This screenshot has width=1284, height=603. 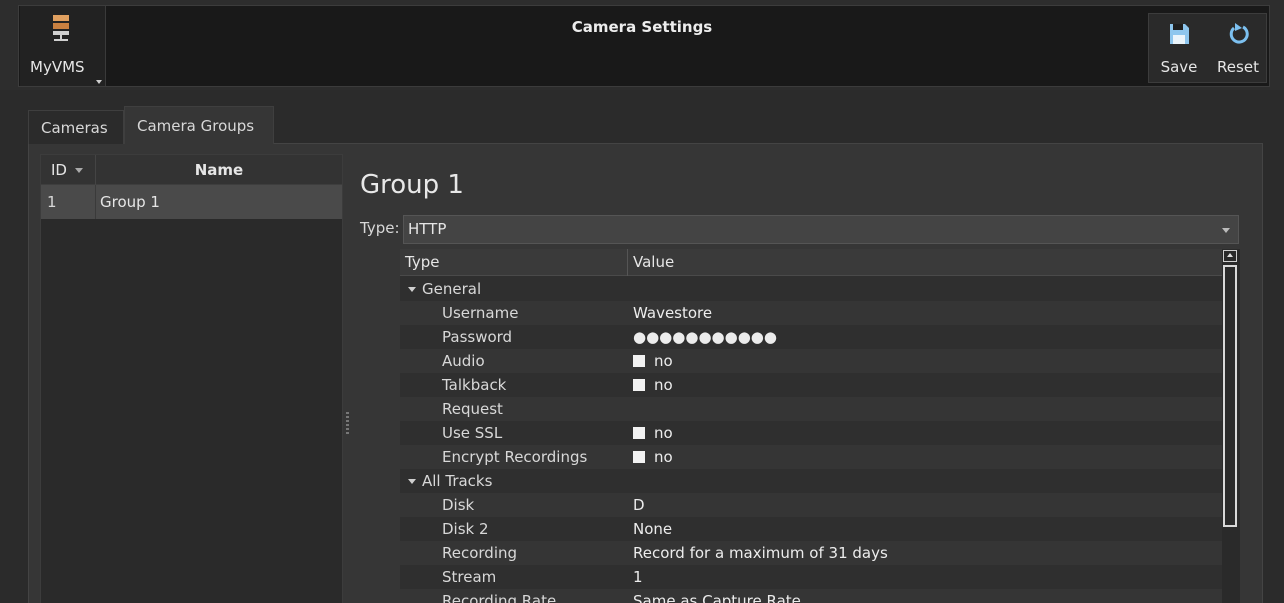 I want to click on property-name: Talkback, so click(x=474, y=385).